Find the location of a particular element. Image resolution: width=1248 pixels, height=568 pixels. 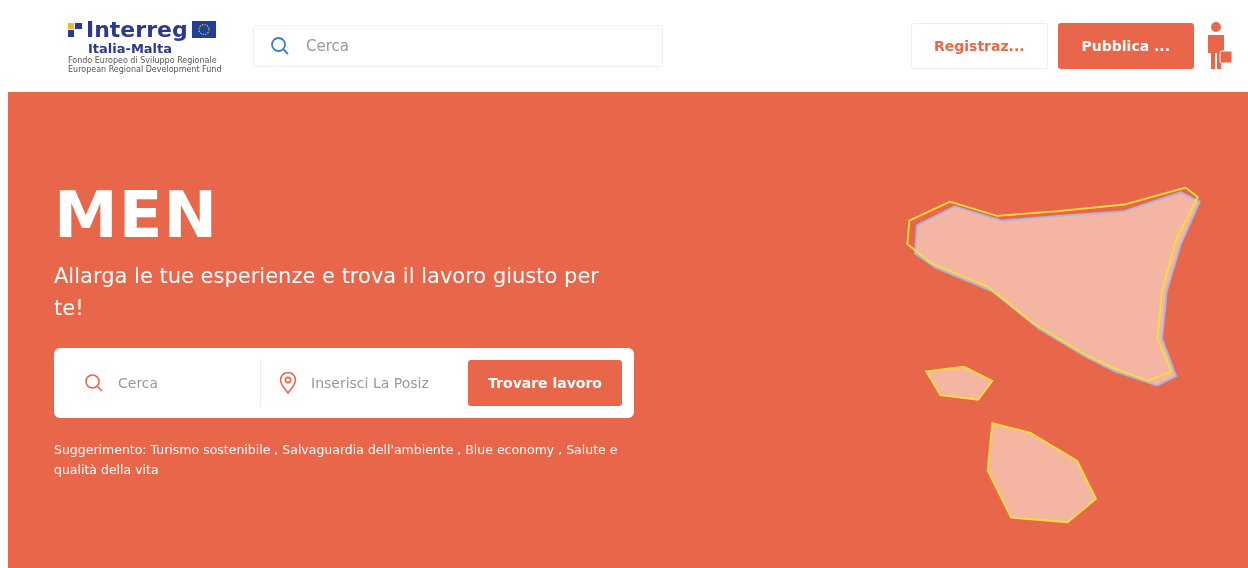

hero-subtitle: Allarga le tue esperienze e trova il lavoro giusto per te! is located at coordinates (327, 292).